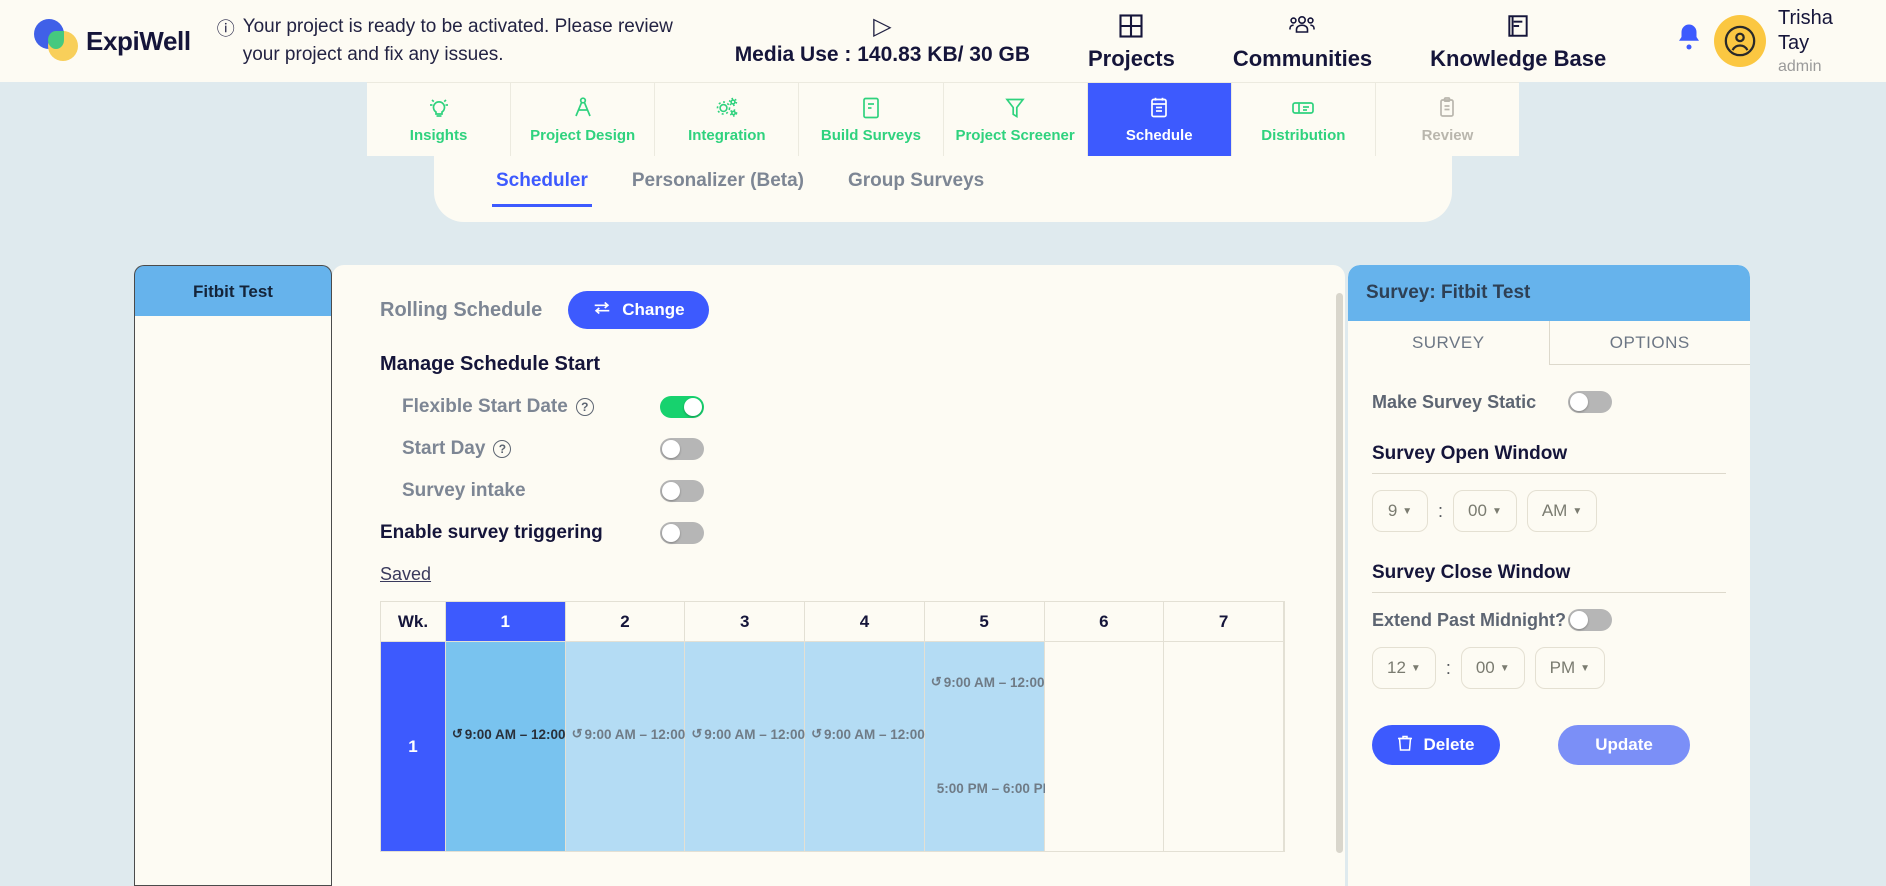 The width and height of the screenshot is (1886, 886). What do you see at coordinates (1649, 343) in the screenshot?
I see `tab-options: OPTIONS` at bounding box center [1649, 343].